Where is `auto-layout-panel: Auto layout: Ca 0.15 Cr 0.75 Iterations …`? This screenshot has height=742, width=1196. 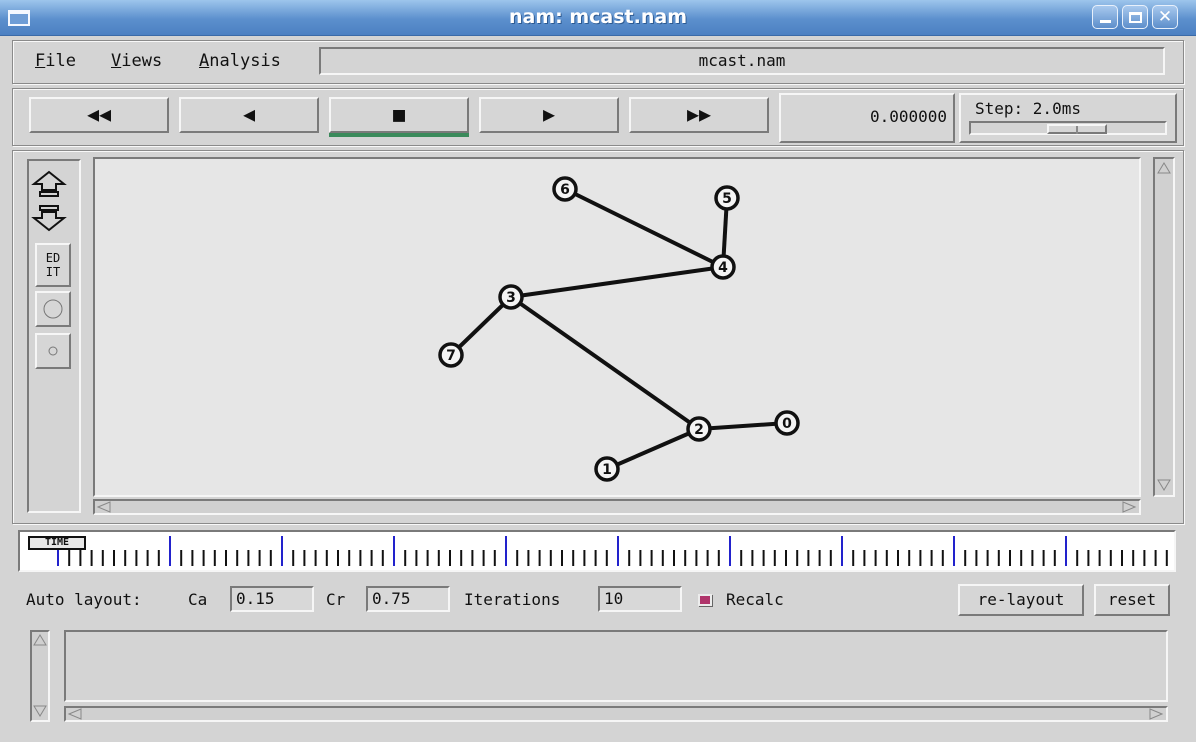
auto-layout-panel: Auto layout: Ca 0.15 Cr 0.75 Iterations … is located at coordinates (598, 600).